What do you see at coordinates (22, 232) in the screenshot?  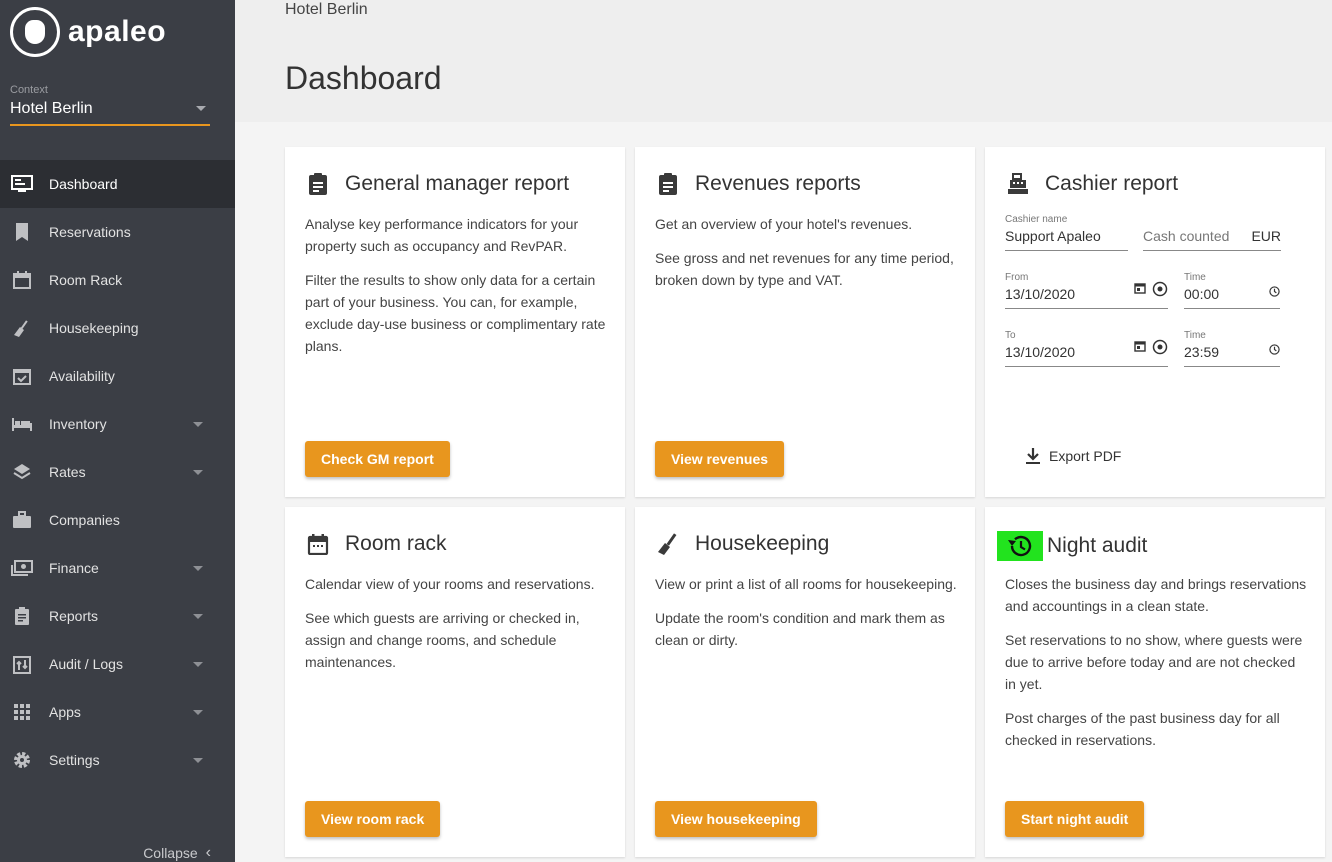 I see `bookmark-icon` at bounding box center [22, 232].